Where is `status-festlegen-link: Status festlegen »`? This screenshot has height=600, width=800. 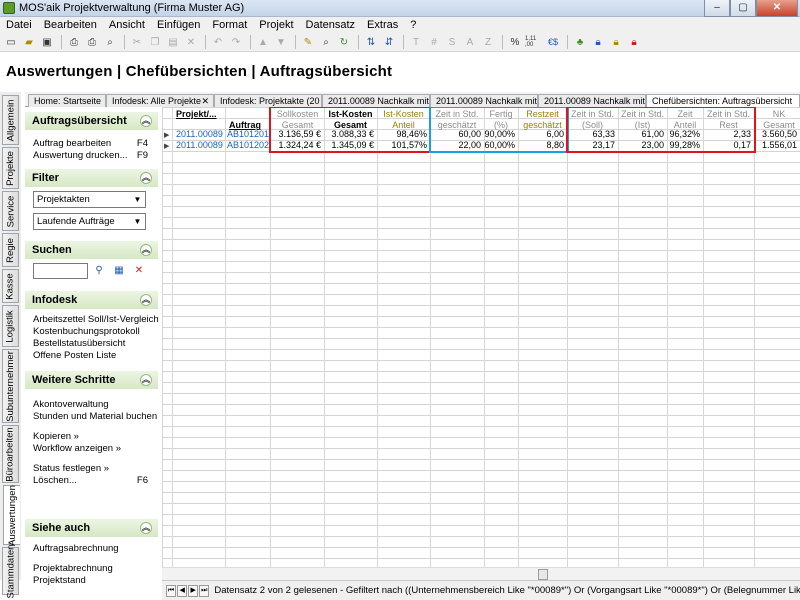 status-festlegen-link: Status festlegen » is located at coordinates (91, 469).